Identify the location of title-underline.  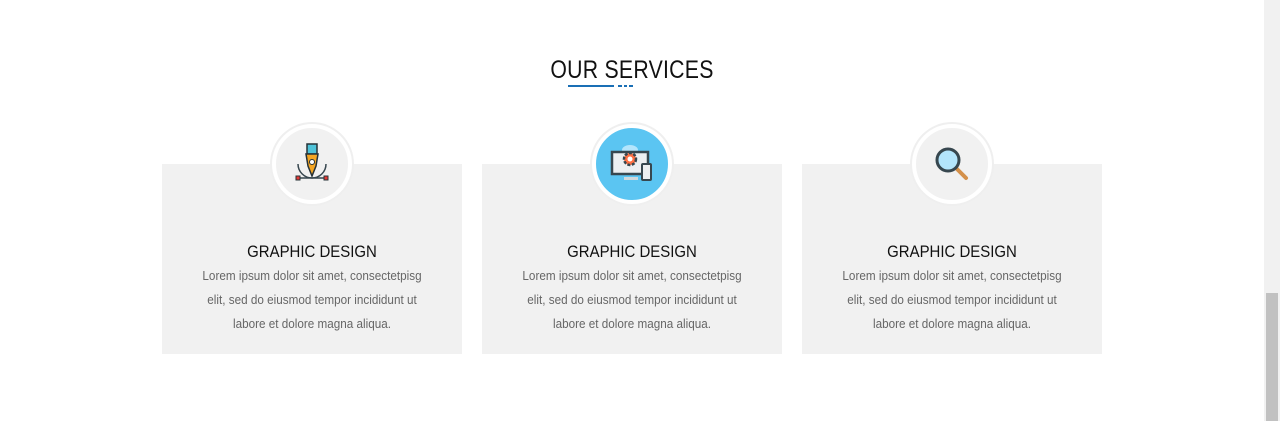
(591, 86).